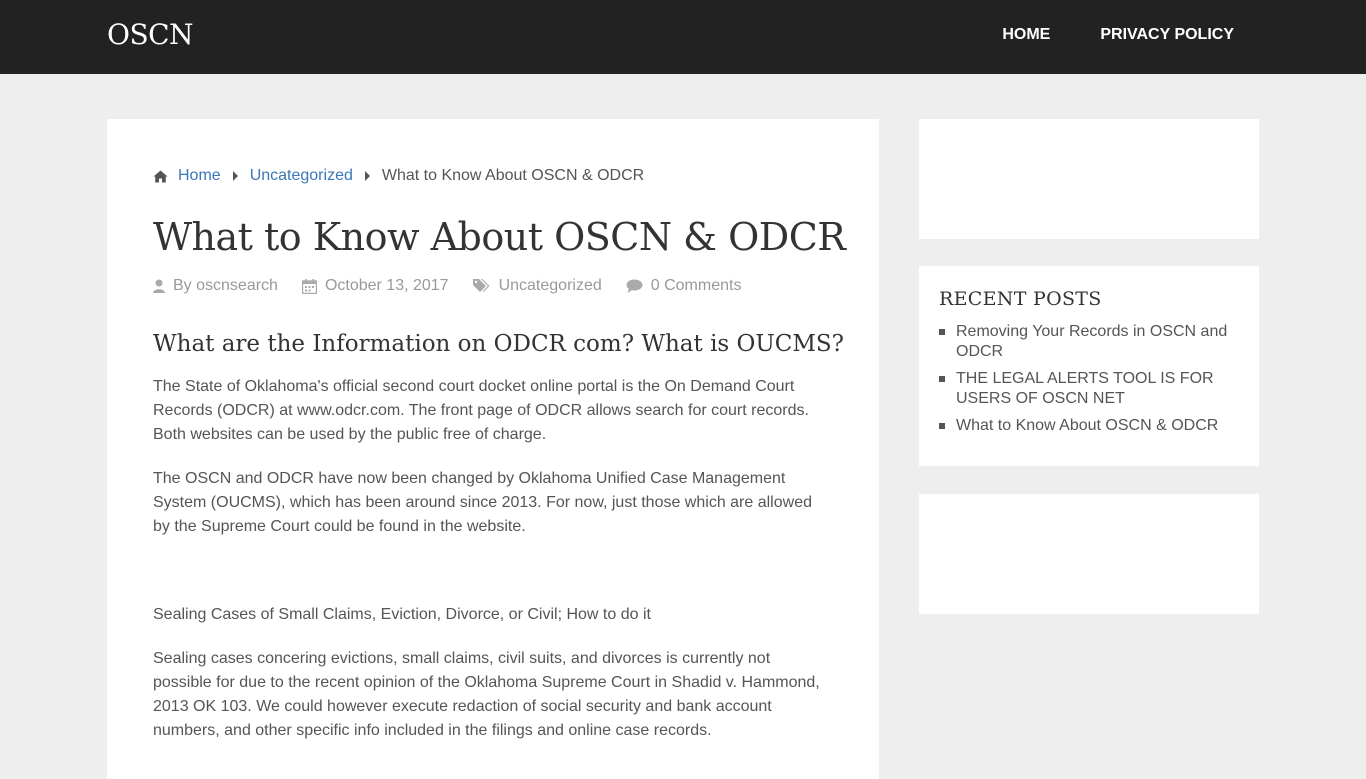 The width and height of the screenshot is (1366, 779). I want to click on meta-category: Uncategorized, so click(537, 286).